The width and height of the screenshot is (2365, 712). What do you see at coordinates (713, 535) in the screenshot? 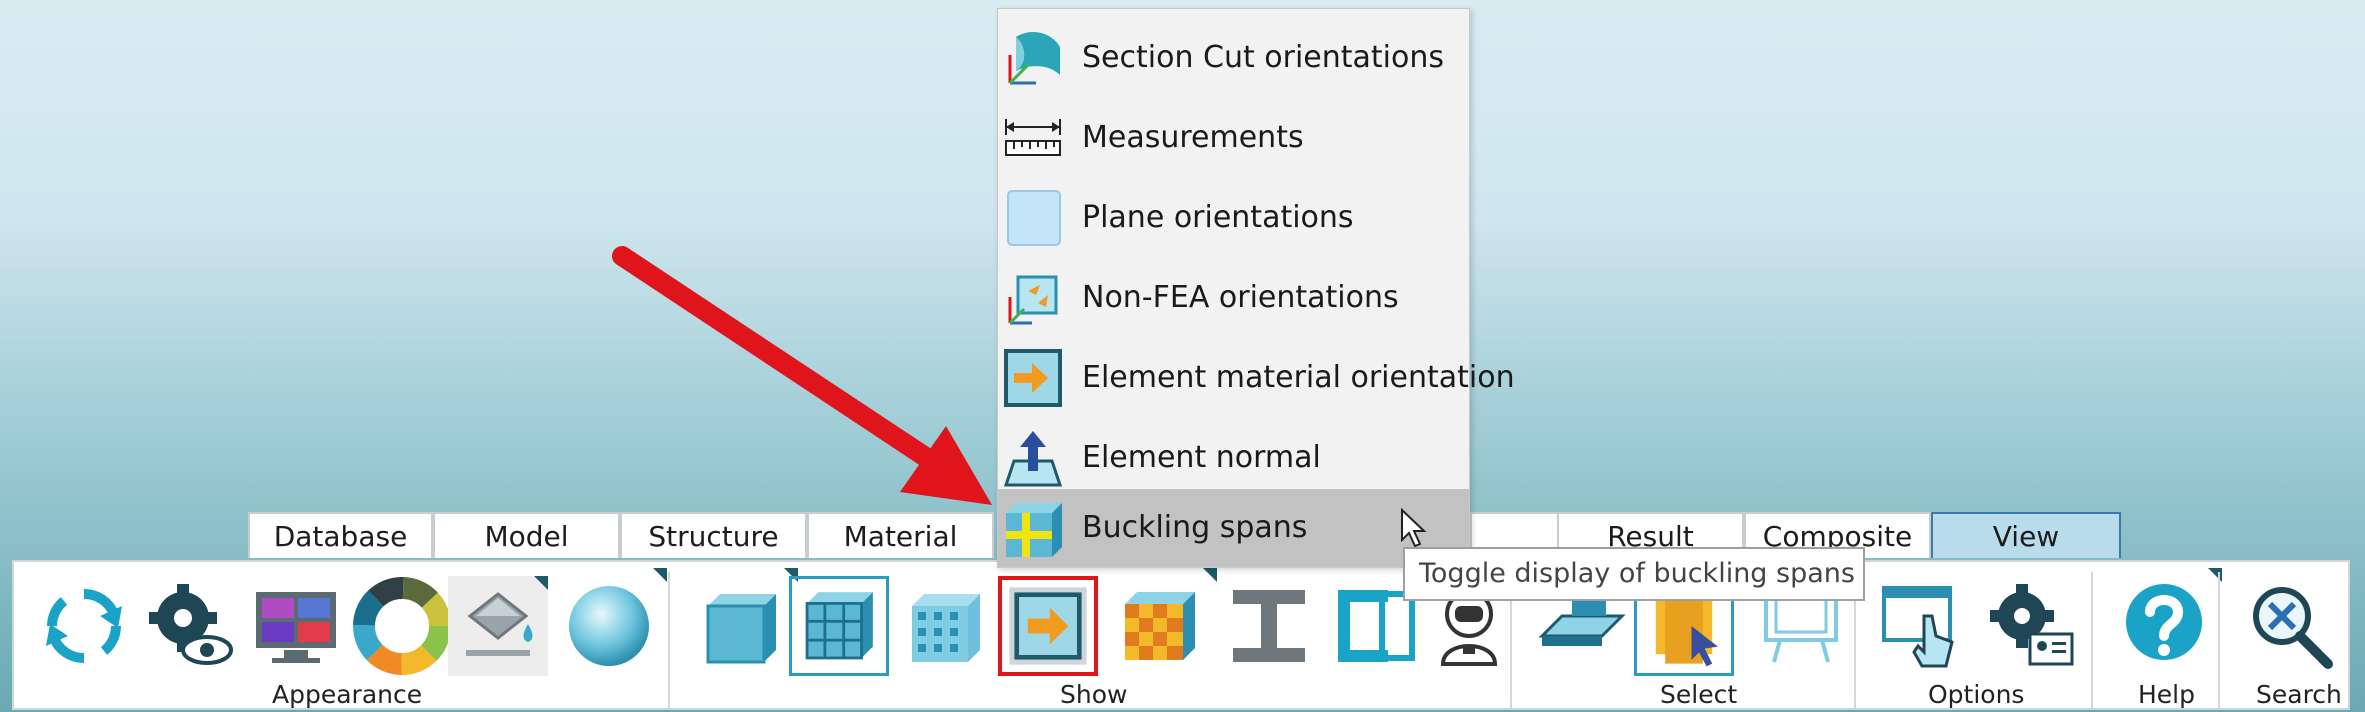
I see `tab-structure: Structure` at bounding box center [713, 535].